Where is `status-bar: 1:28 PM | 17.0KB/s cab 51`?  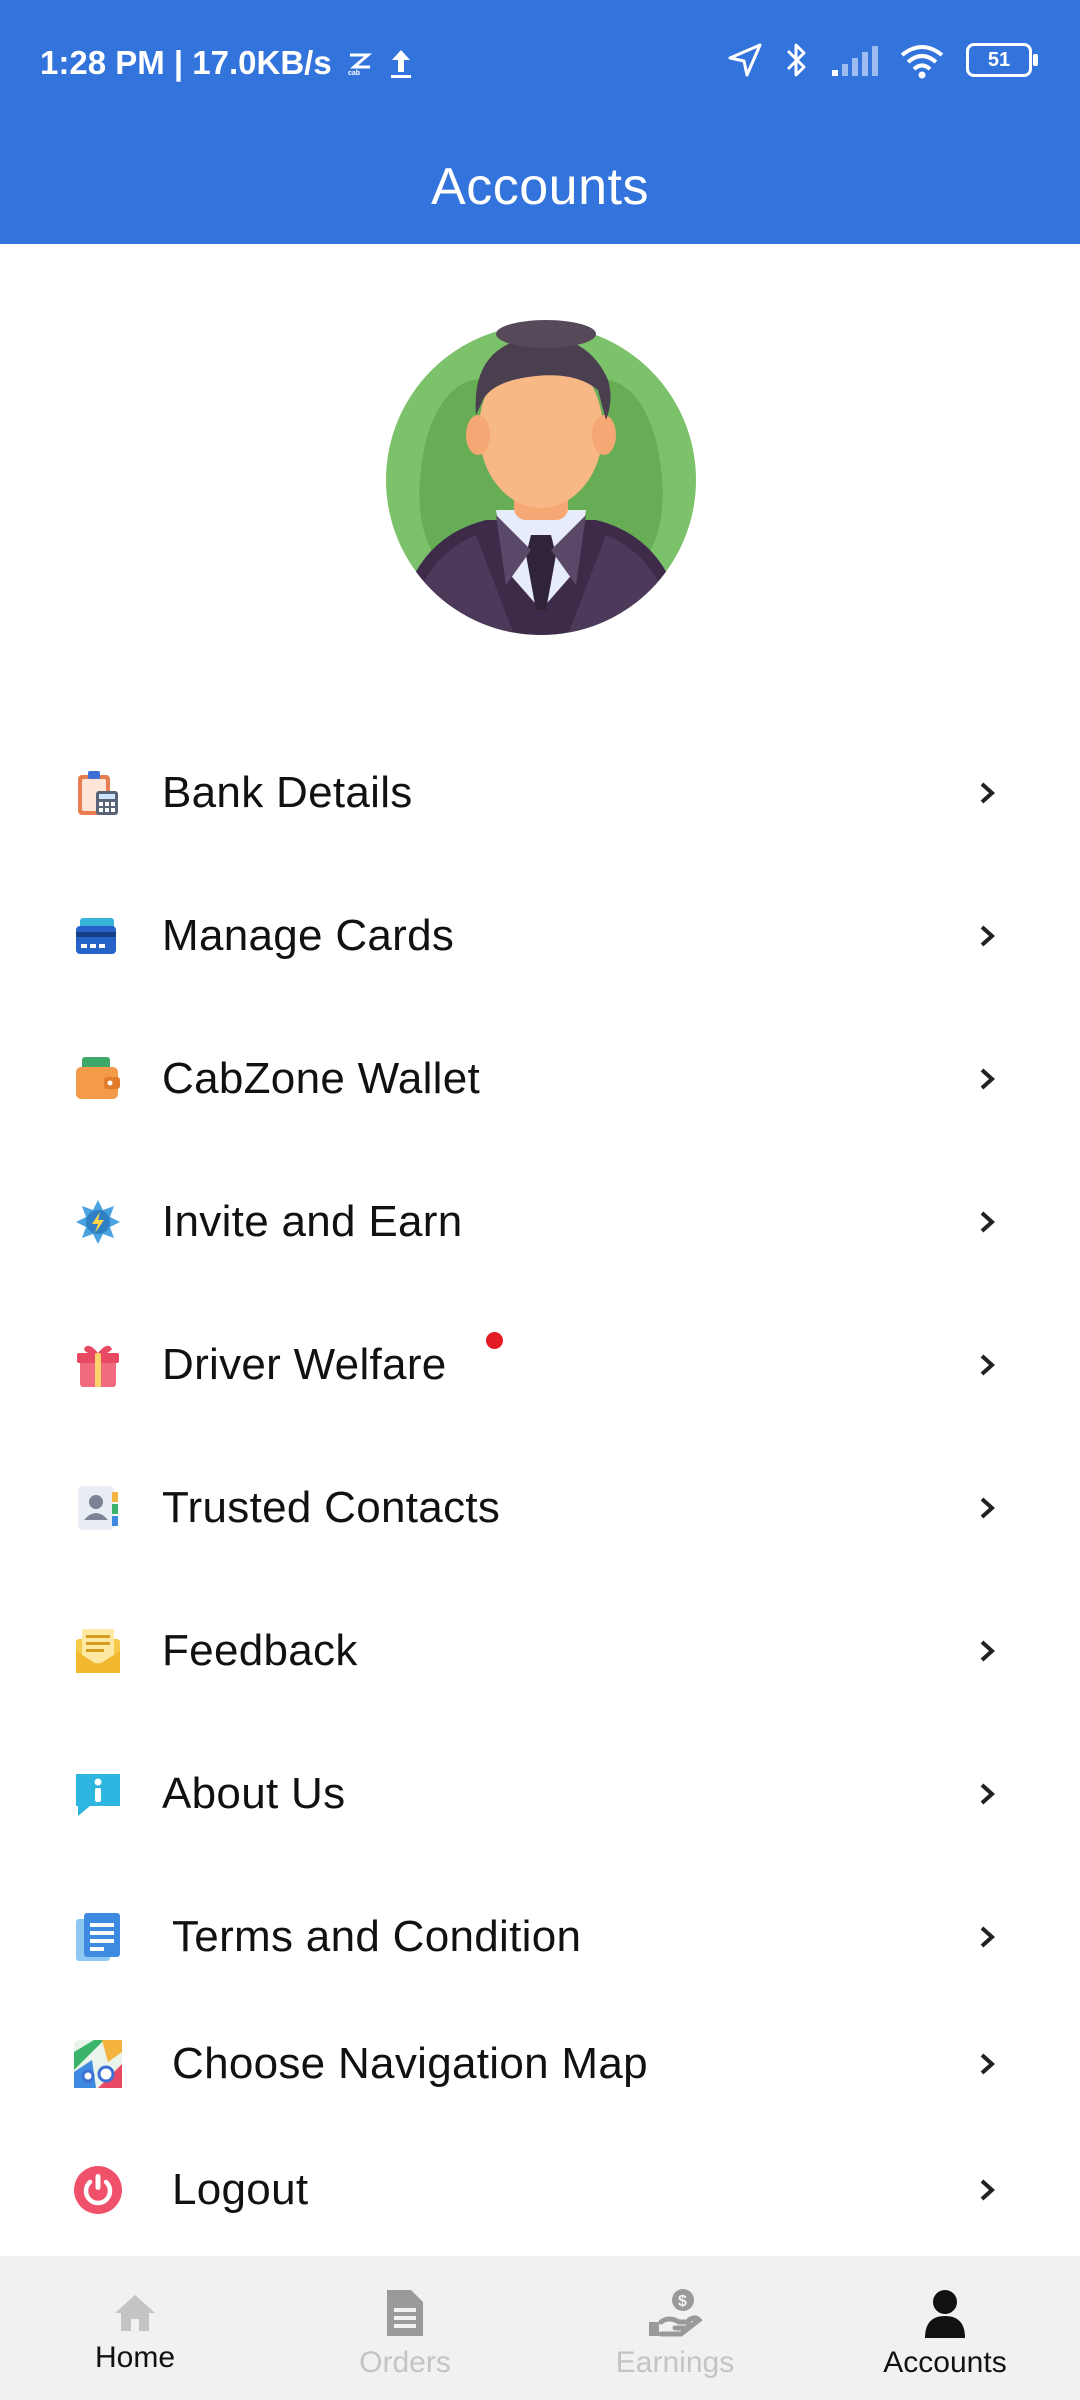
status-bar: 1:28 PM | 17.0KB/s cab 51 is located at coordinates (540, 65).